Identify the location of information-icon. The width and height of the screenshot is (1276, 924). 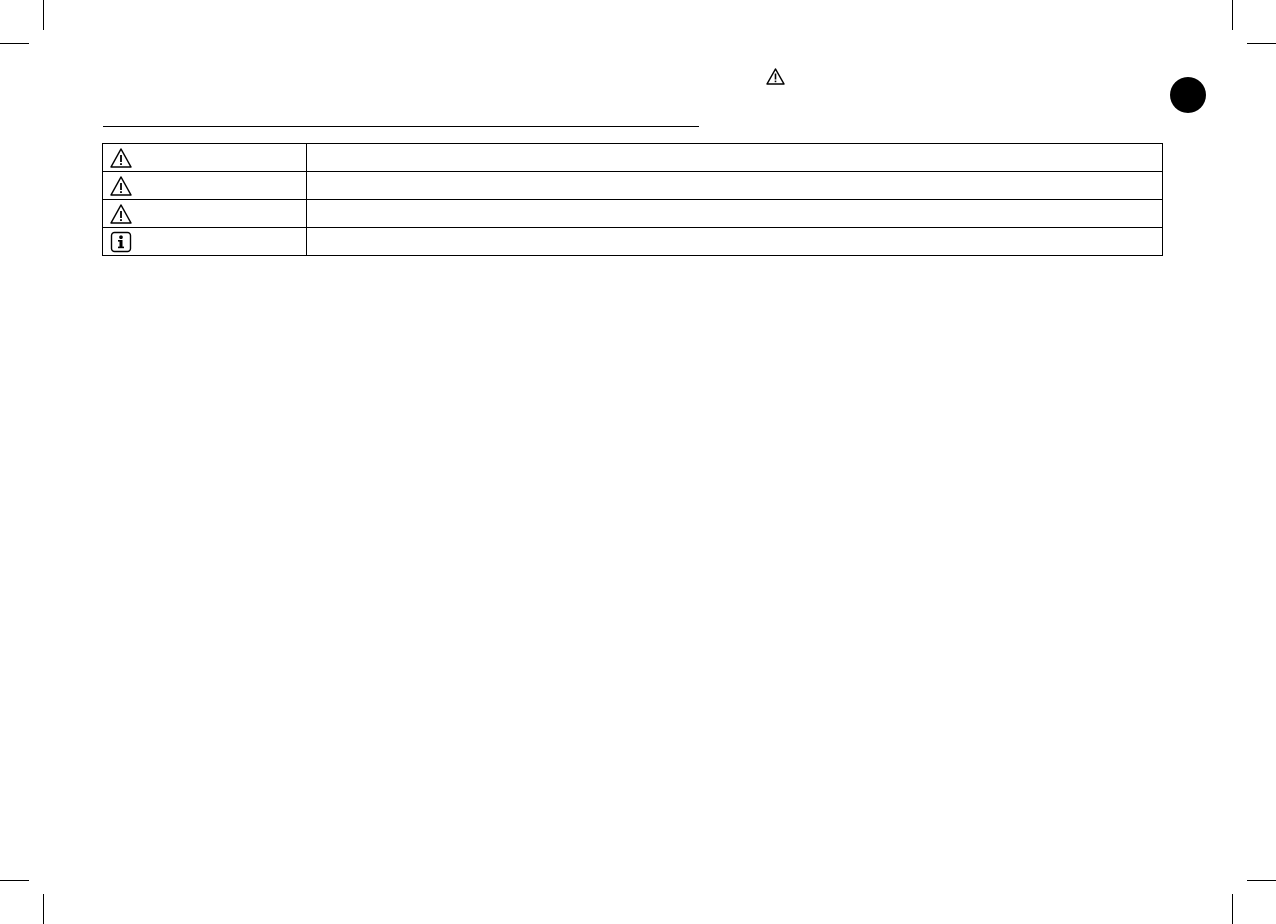
(121, 241).